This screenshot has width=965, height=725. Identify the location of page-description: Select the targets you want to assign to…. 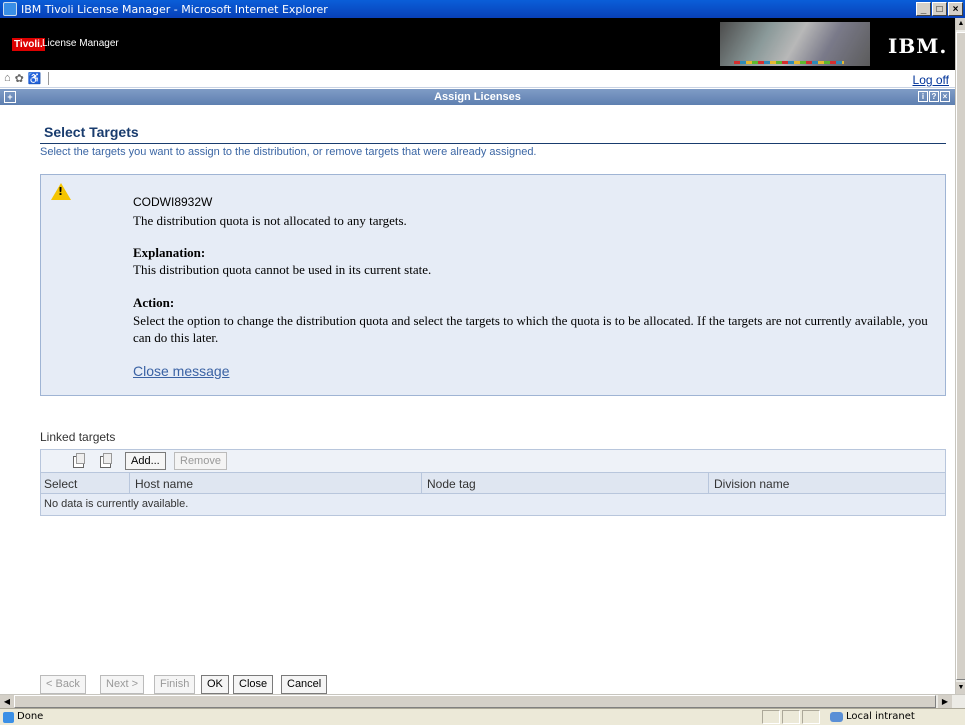
(288, 152).